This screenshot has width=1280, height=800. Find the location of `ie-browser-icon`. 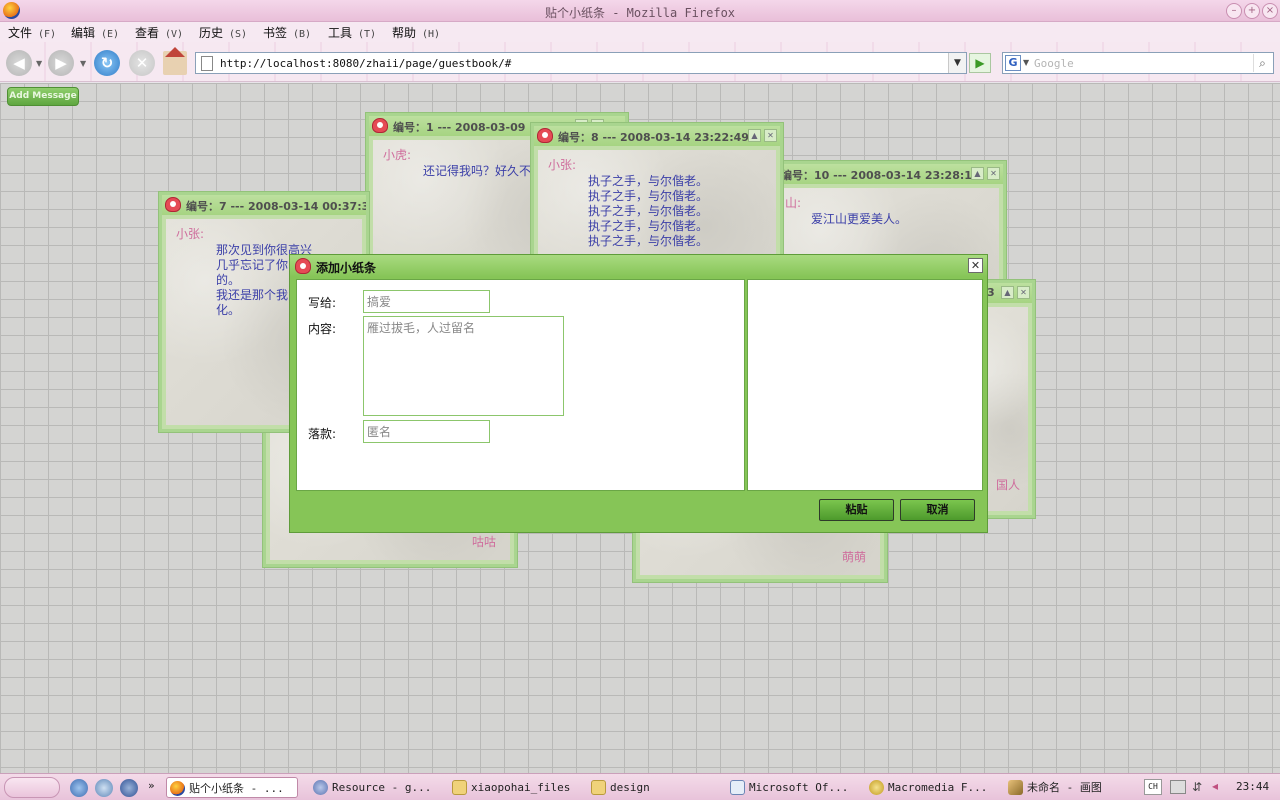

ie-browser-icon is located at coordinates (104, 788).